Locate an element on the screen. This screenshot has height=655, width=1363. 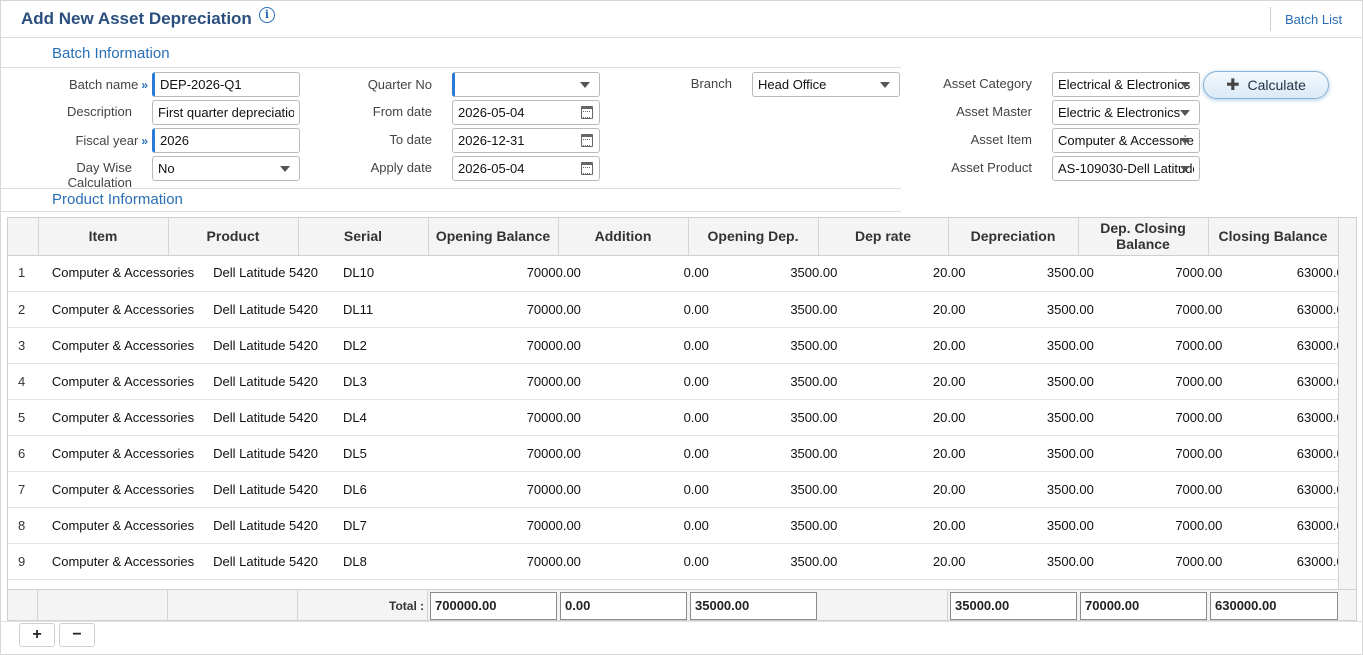
column-header-index is located at coordinates (23, 237).